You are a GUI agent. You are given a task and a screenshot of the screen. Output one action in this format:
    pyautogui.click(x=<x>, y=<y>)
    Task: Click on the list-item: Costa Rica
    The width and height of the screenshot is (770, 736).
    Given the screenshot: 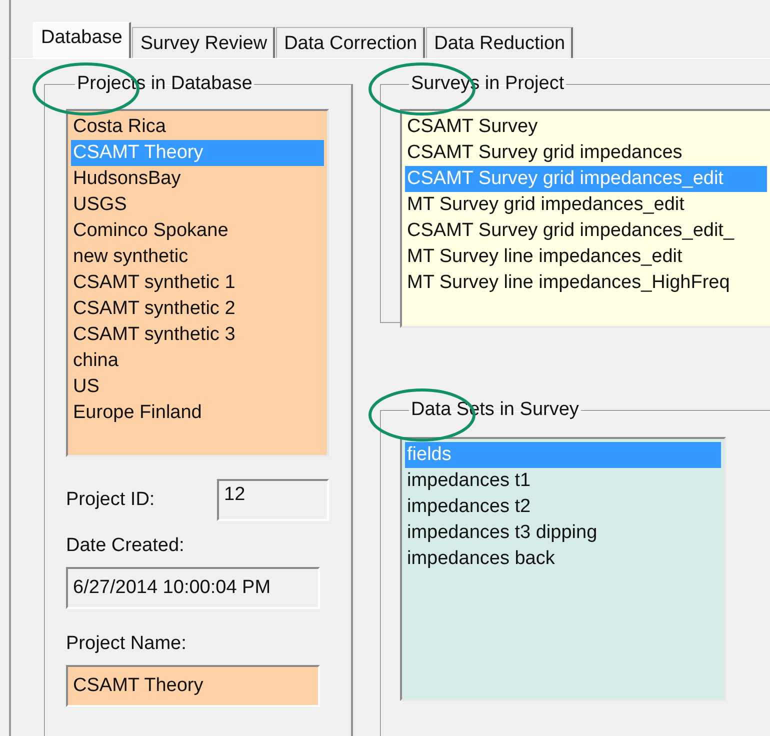 What is the action you would take?
    pyautogui.click(x=197, y=127)
    